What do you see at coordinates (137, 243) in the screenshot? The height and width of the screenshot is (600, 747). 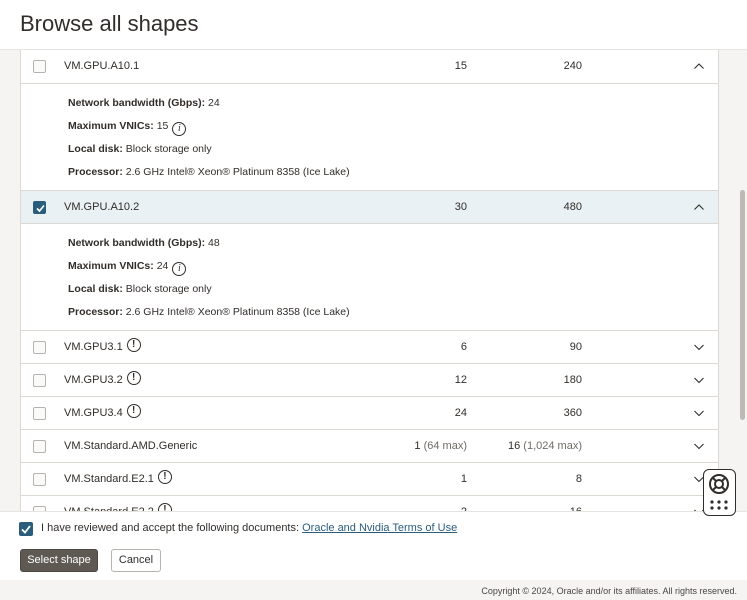 I see `detail-label: Network bandwidth (Gbps):` at bounding box center [137, 243].